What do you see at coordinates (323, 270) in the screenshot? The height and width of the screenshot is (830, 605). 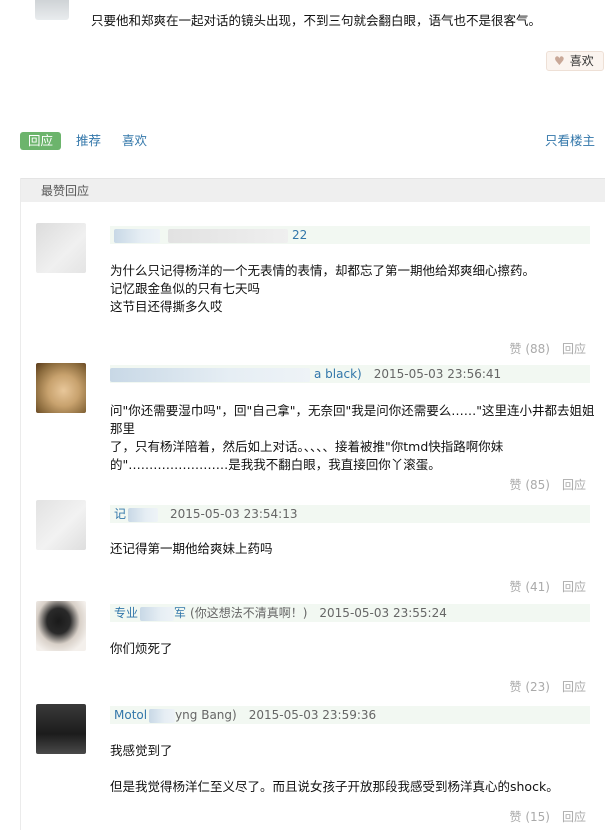 I see `comment-line: 为什么只记得杨洋的一个无表情的表情，却都忘了第一期他给郑爽细心擦药。` at bounding box center [323, 270].